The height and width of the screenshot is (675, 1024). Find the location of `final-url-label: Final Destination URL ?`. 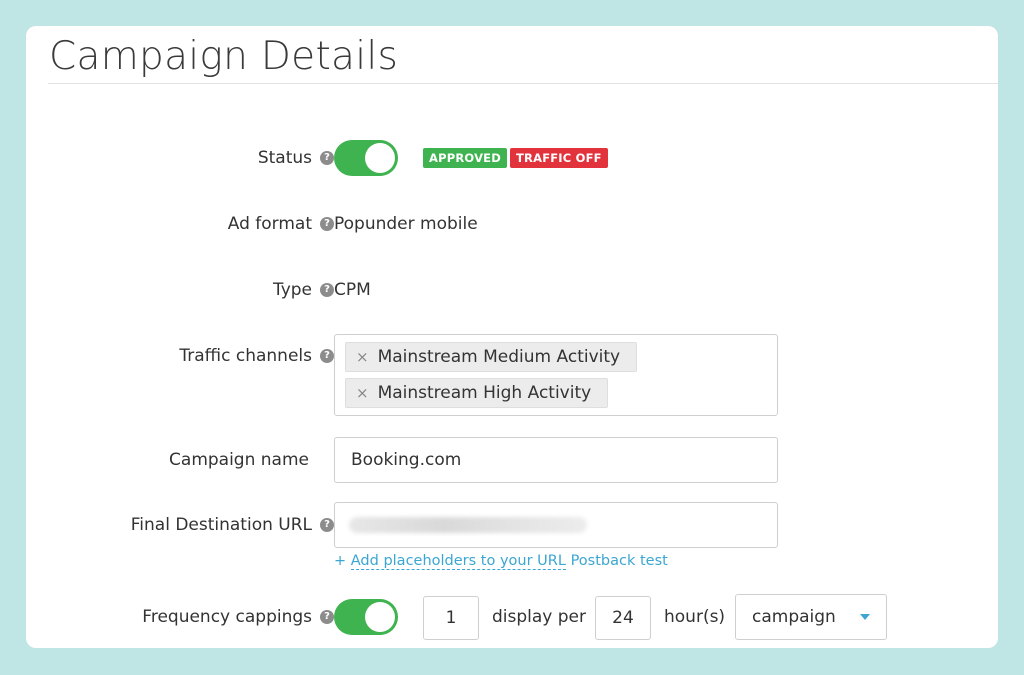

final-url-label: Final Destination URL ? is located at coordinates (232, 525).